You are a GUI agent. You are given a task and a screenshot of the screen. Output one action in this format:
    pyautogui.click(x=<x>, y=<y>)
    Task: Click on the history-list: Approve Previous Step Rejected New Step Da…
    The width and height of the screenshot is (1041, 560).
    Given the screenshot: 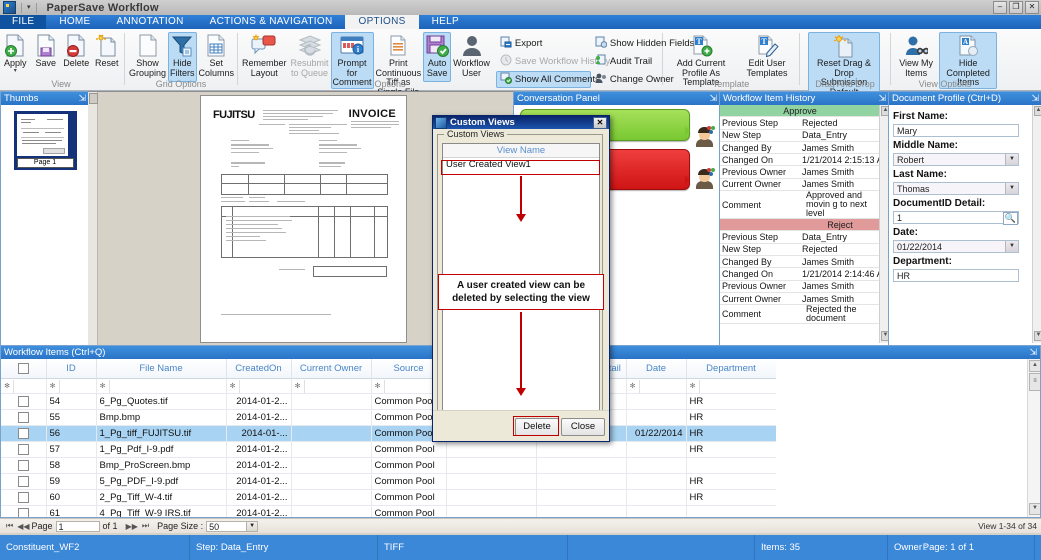 What is the action you would take?
    pyautogui.click(x=804, y=224)
    